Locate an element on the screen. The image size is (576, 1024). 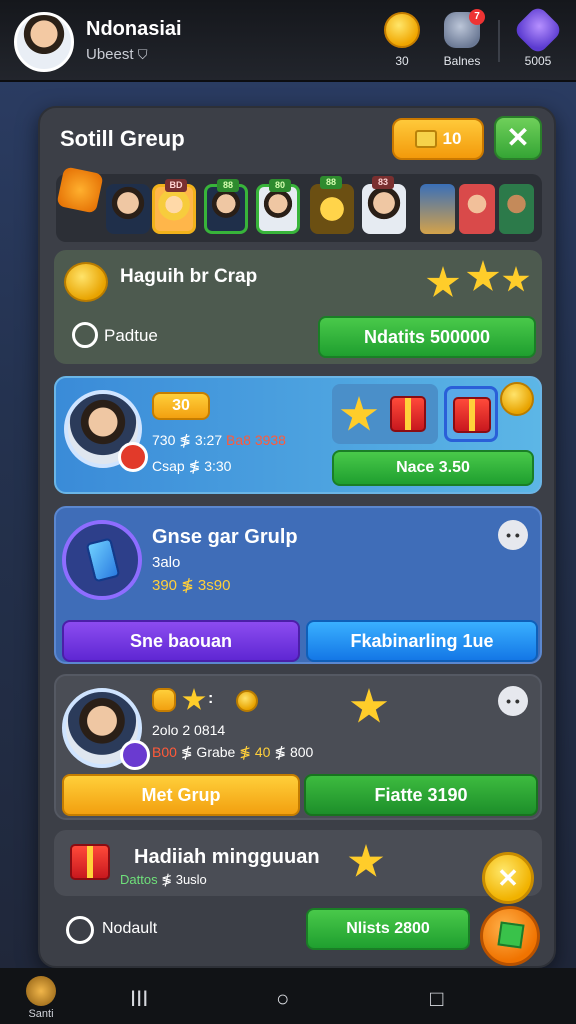
coins-counter: 30 is located at coordinates (402, 40).